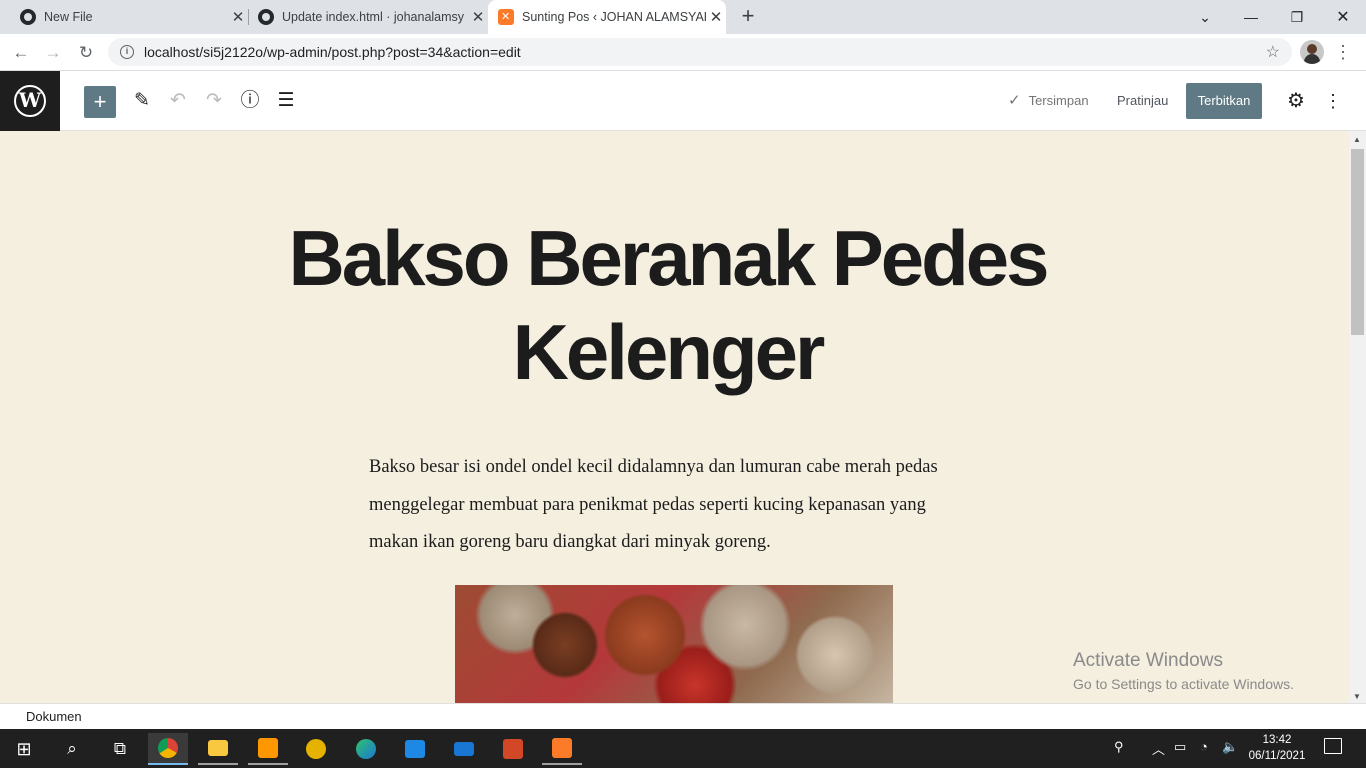 Image resolution: width=1366 pixels, height=768 pixels. I want to click on settings-gear-icon: ⚙, so click(1296, 101).